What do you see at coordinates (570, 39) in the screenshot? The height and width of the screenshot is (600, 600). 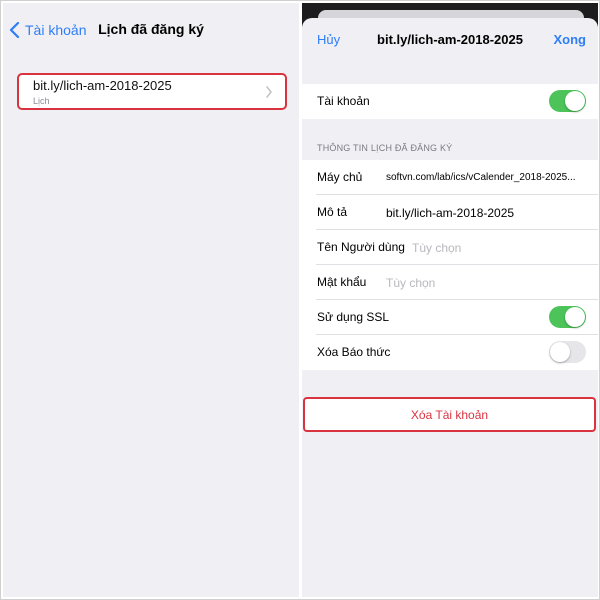 I see `done-button: Xong` at bounding box center [570, 39].